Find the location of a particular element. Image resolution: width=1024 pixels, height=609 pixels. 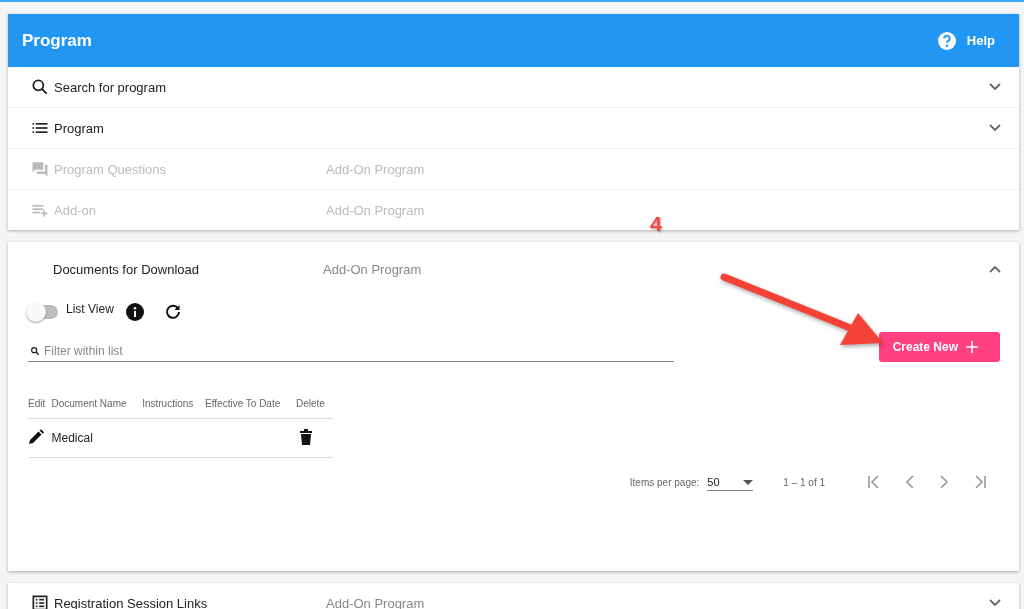

items-per-page-label: Items per page: is located at coordinates (664, 482).